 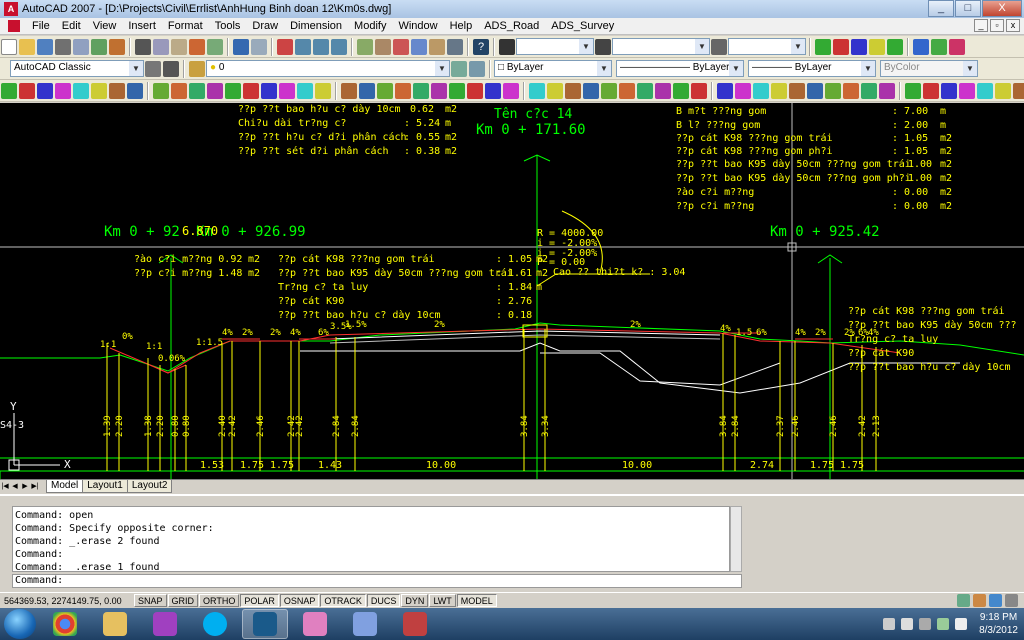 What do you see at coordinates (603, 46) in the screenshot?
I see `dim-style-icon` at bounding box center [603, 46].